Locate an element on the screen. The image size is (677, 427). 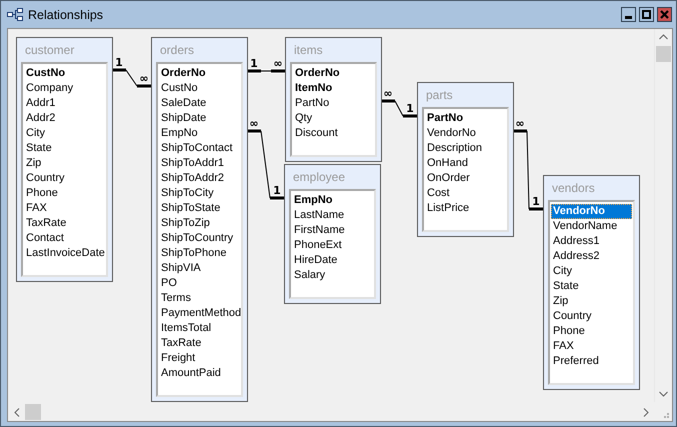
field-item: ShipToPhone is located at coordinates (199, 253).